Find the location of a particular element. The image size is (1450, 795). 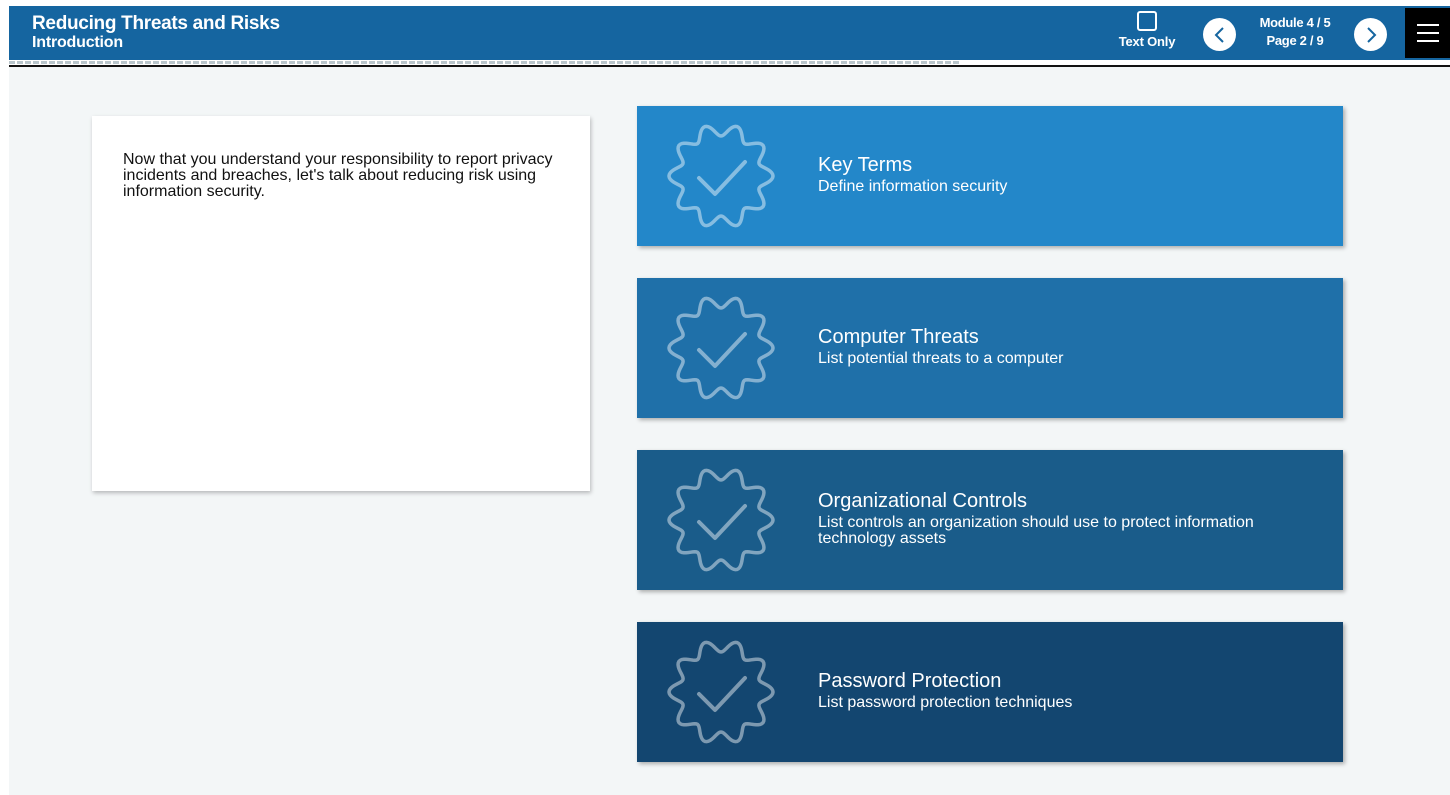

topic-title: Organizational Controls is located at coordinates (922, 501).